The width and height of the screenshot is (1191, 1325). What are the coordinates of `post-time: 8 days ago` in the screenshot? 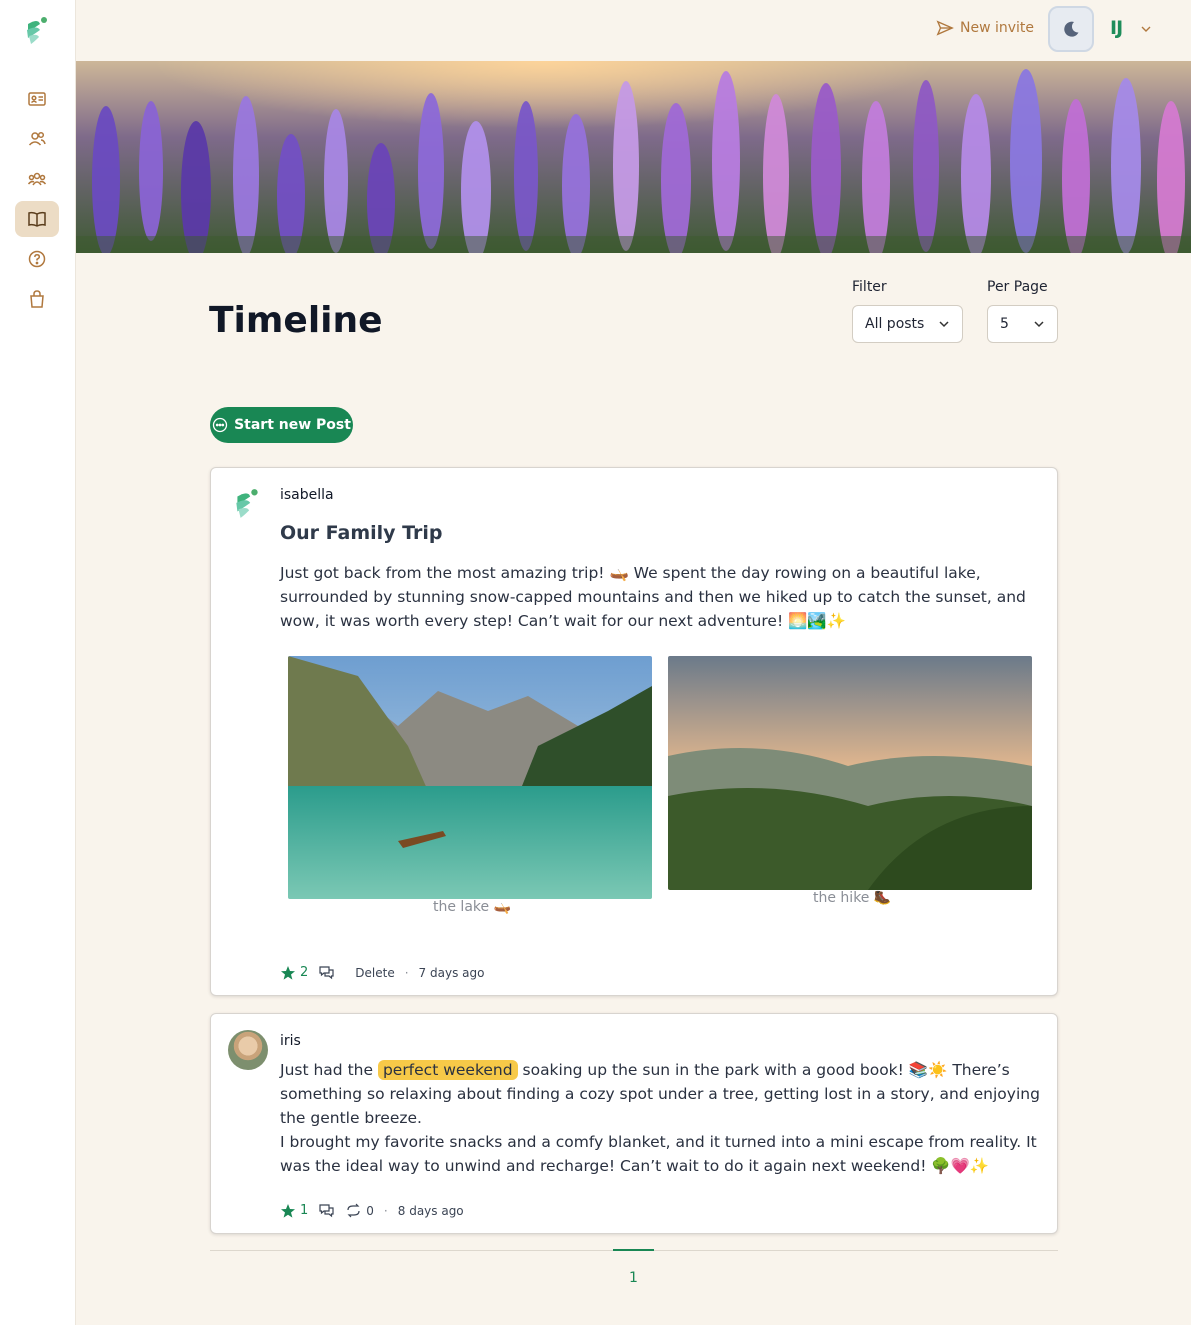 It's located at (431, 1211).